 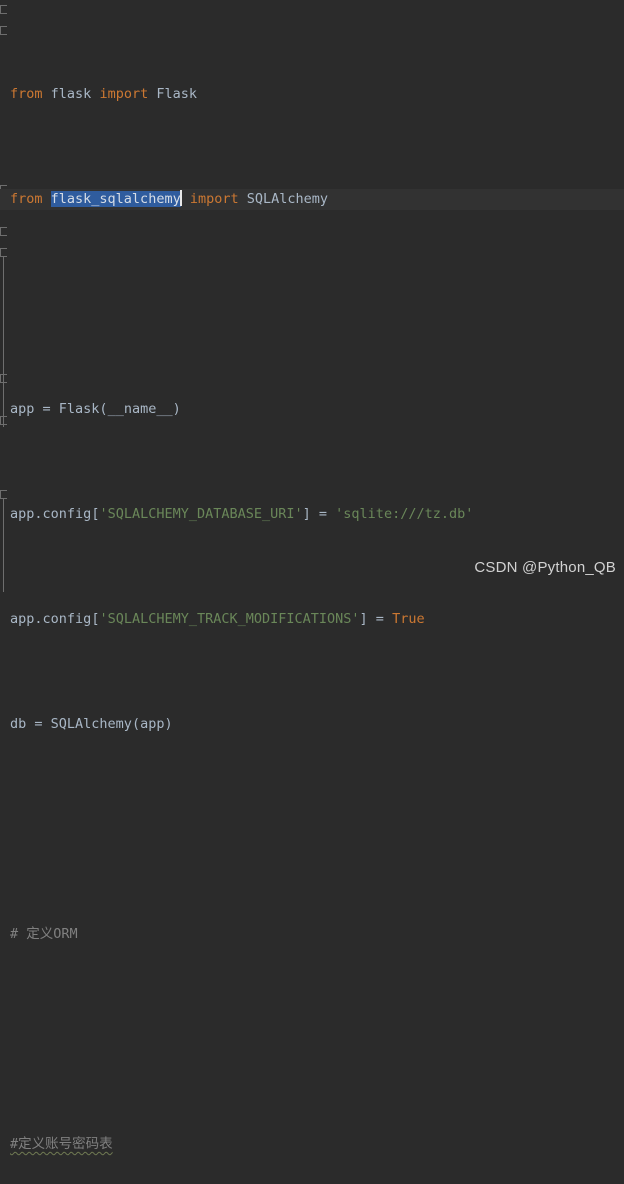 I want to click on code-line-9: # 定义ORM, so click(x=312, y=934).